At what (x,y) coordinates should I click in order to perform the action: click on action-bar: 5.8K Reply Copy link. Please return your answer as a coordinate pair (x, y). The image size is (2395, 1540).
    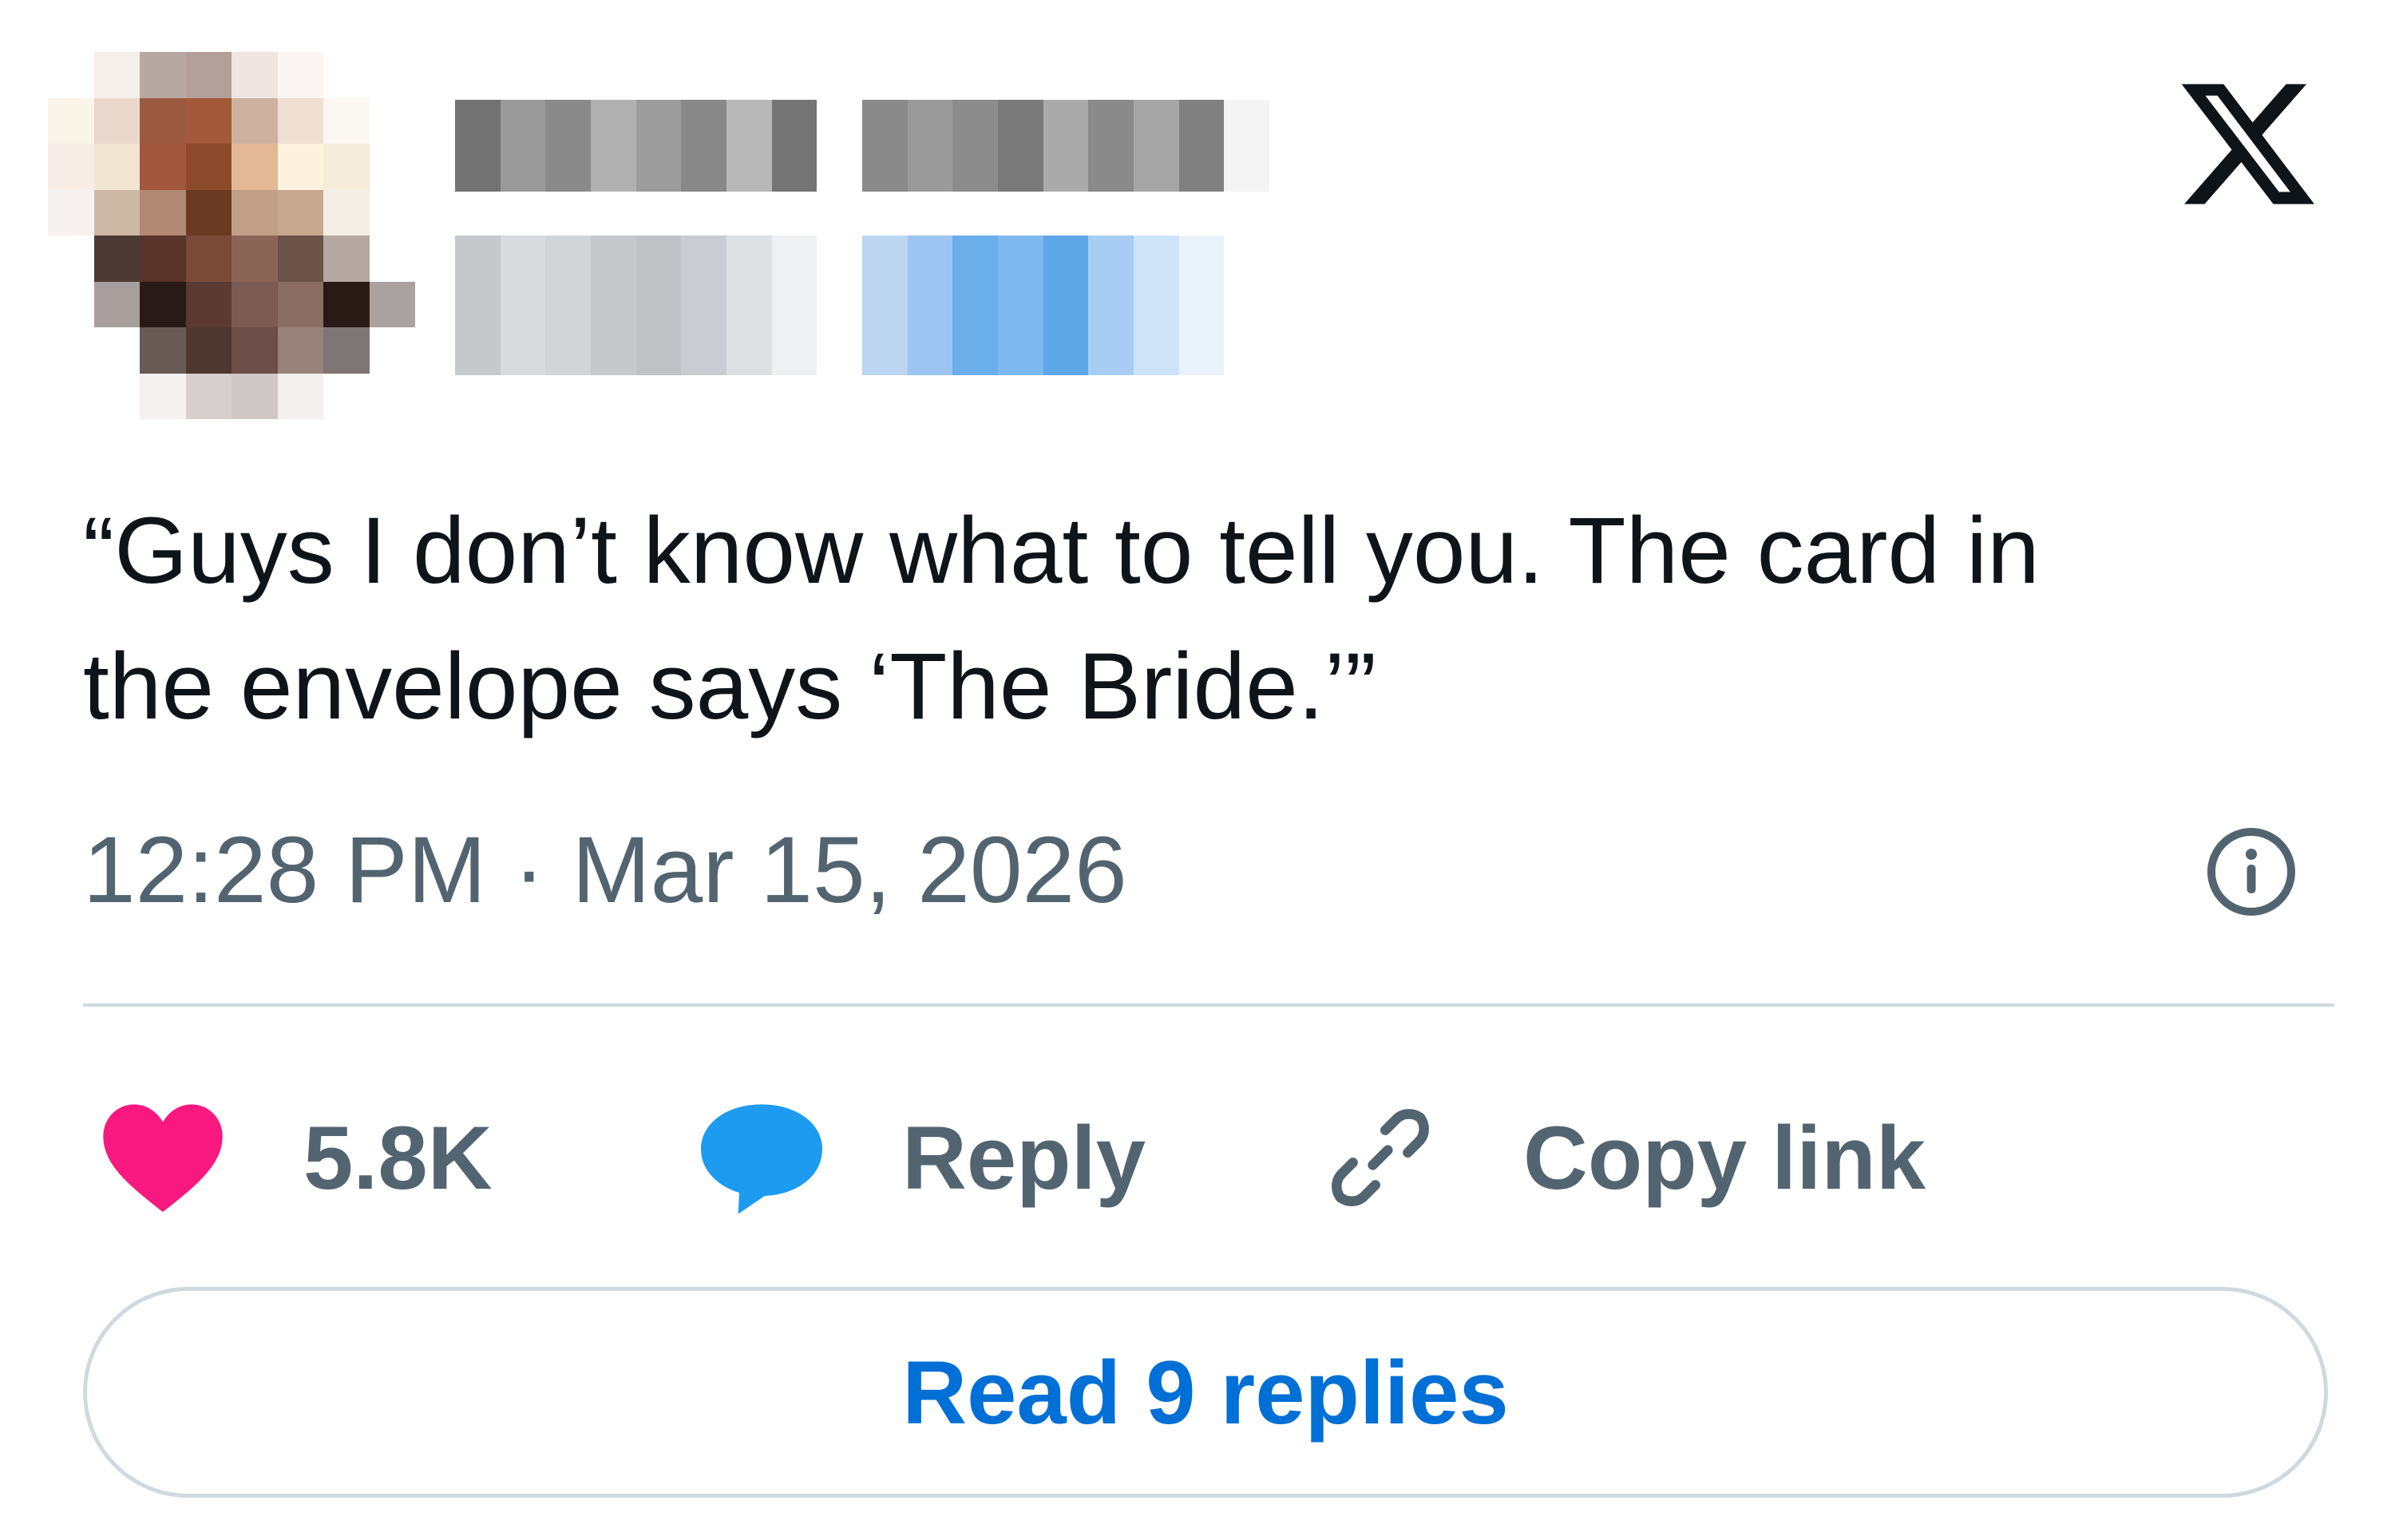
    Looking at the image, I should click on (1208, 1157).